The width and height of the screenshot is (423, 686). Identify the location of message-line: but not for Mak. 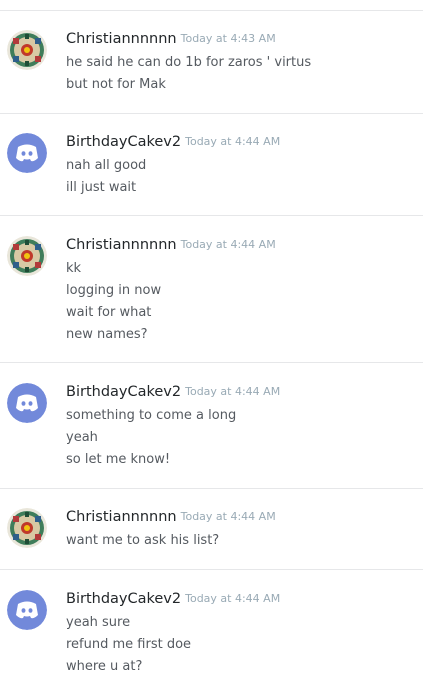
(116, 84).